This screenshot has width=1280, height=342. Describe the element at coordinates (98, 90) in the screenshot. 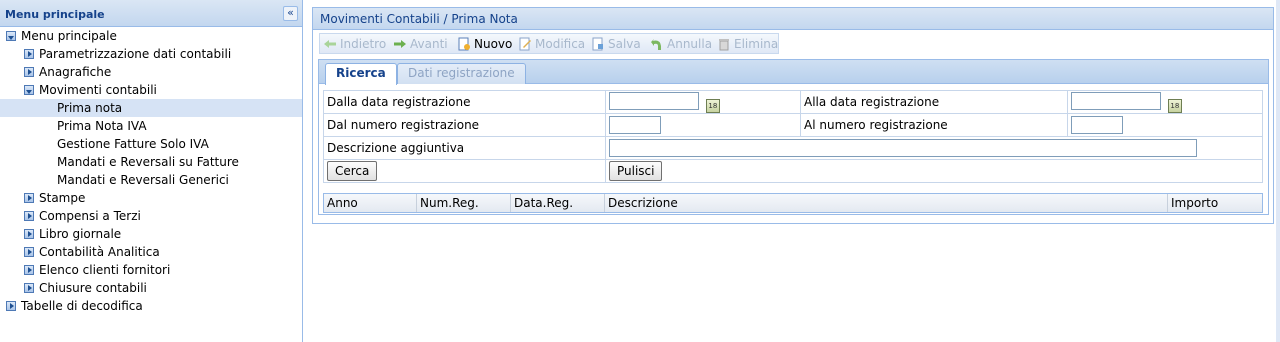

I see `tree-item-label: Movimenti contabili` at that location.